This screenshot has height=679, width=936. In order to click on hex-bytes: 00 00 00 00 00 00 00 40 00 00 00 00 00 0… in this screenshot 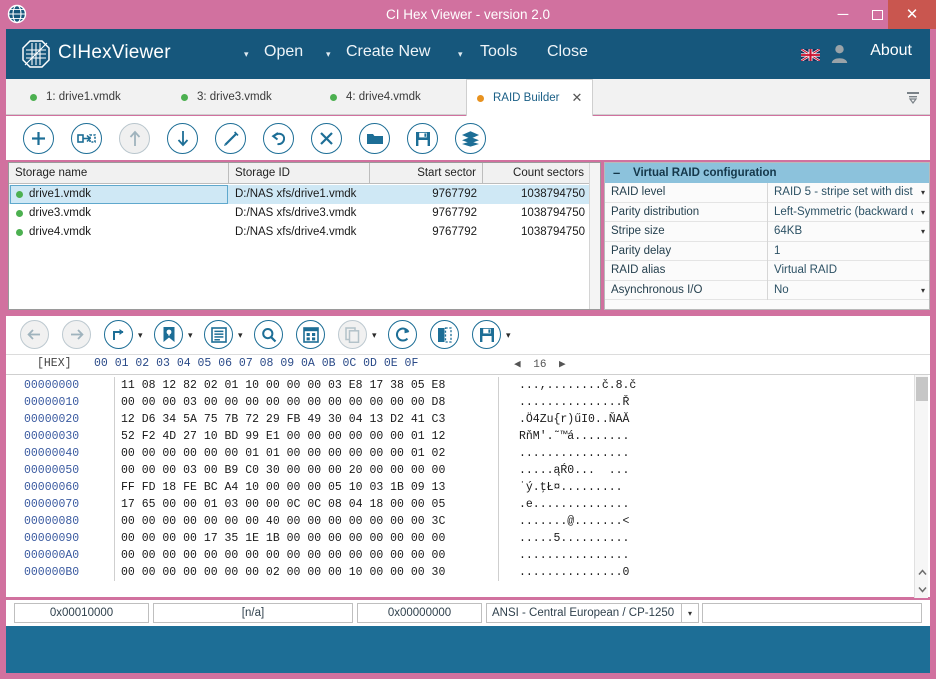, I will do `click(302, 521)`.